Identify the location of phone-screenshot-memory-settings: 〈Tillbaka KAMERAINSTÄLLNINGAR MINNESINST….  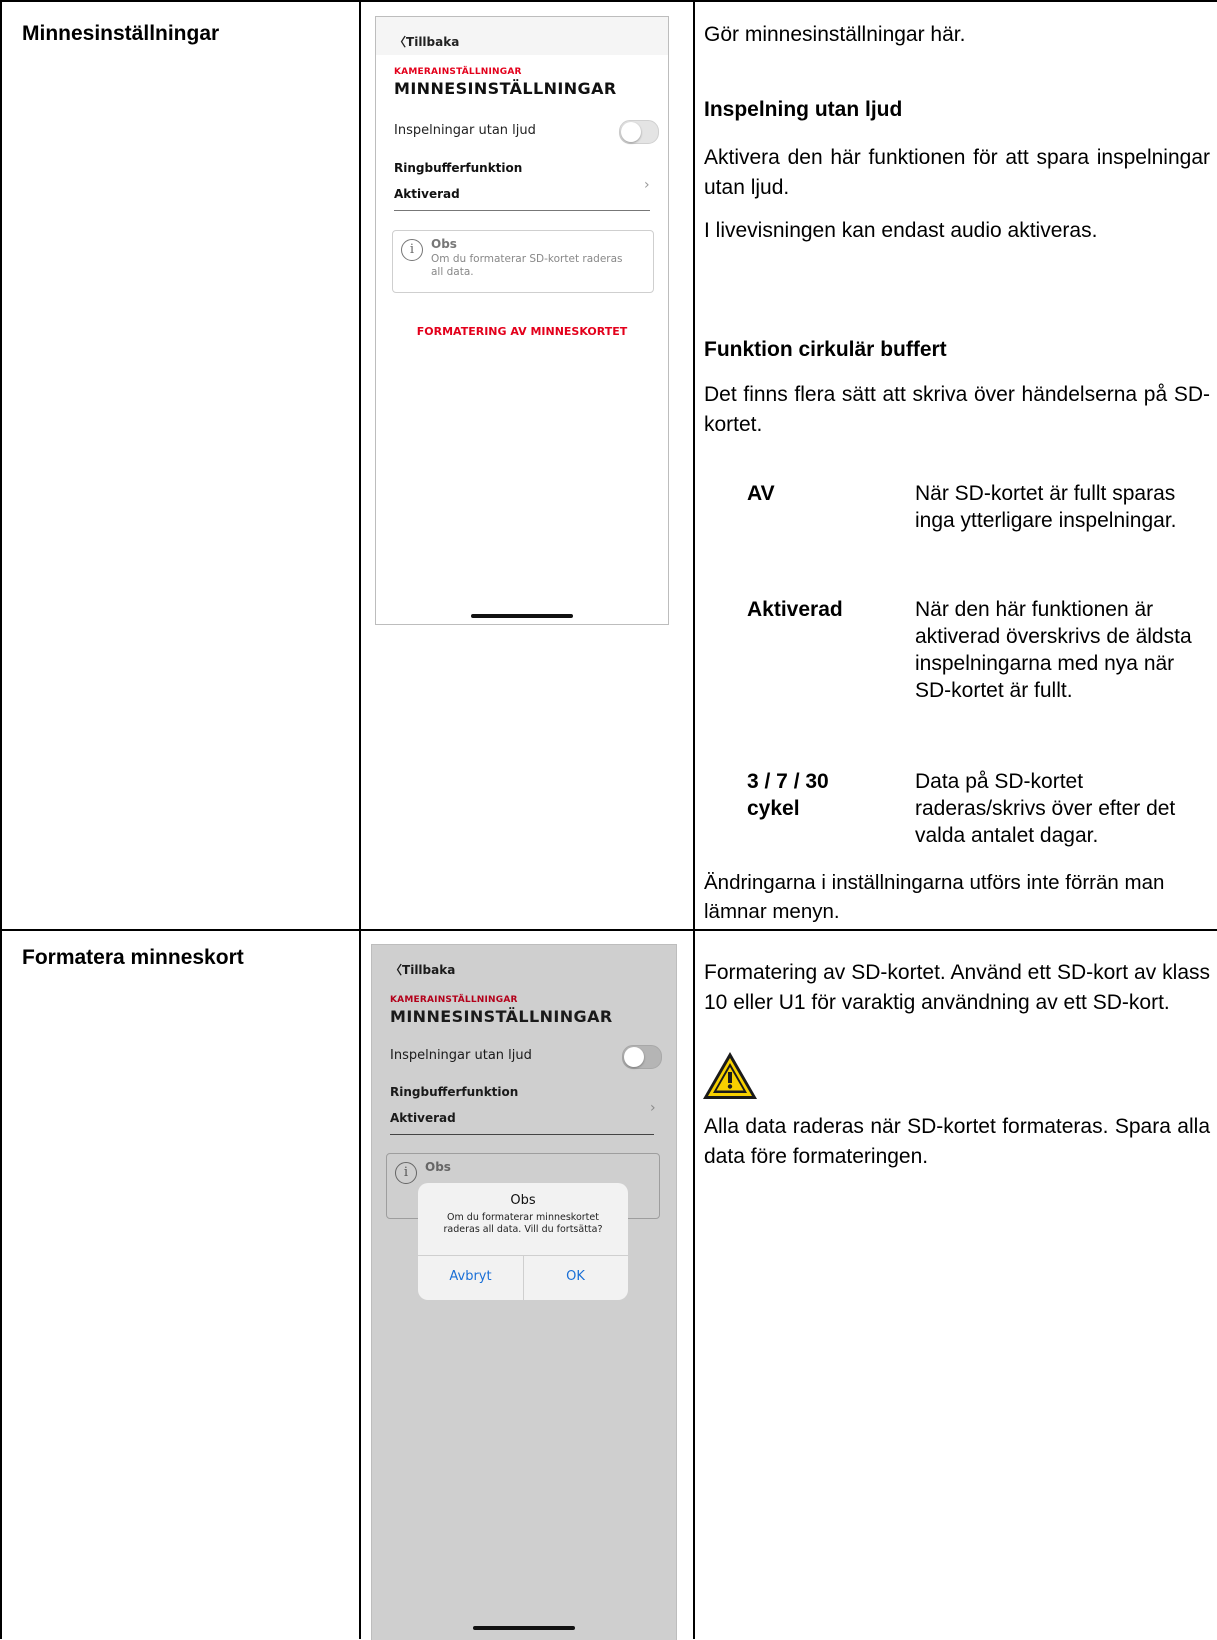
(522, 320).